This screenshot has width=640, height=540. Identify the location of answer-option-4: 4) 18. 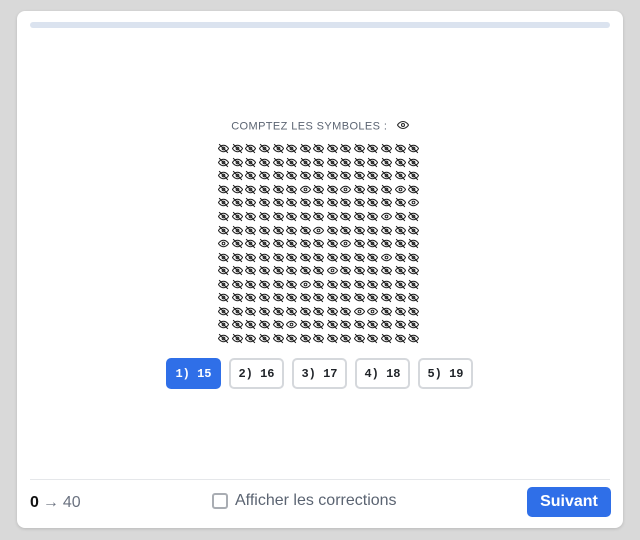
(382, 373).